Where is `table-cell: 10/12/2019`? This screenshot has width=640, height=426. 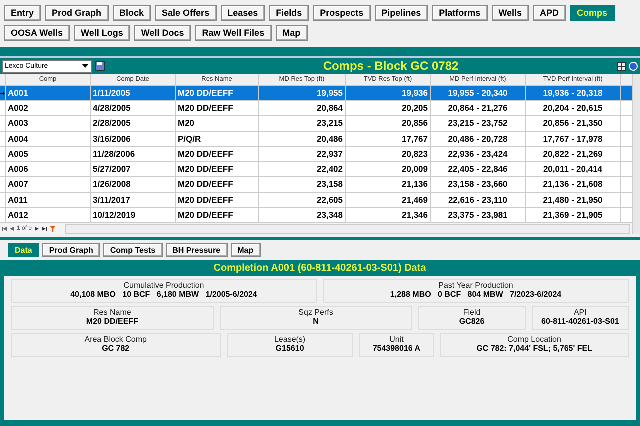
table-cell: 10/12/2019 is located at coordinates (133, 215).